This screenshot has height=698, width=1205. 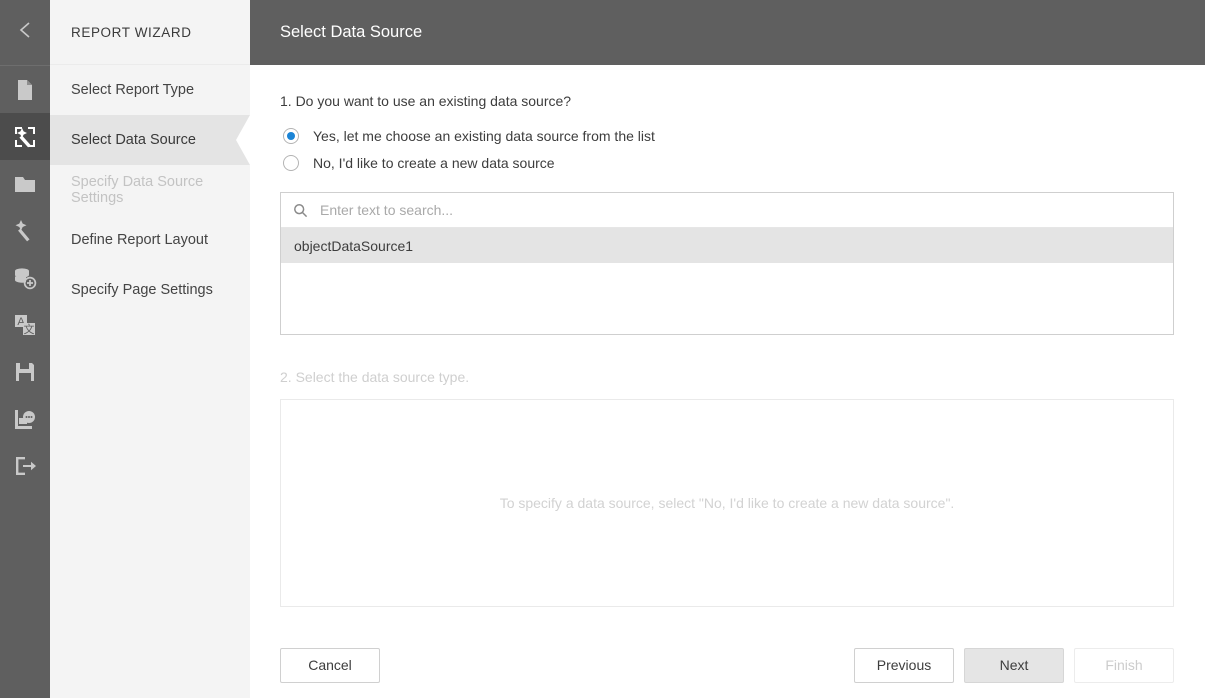 I want to click on step-label: Select Report Type, so click(x=133, y=90).